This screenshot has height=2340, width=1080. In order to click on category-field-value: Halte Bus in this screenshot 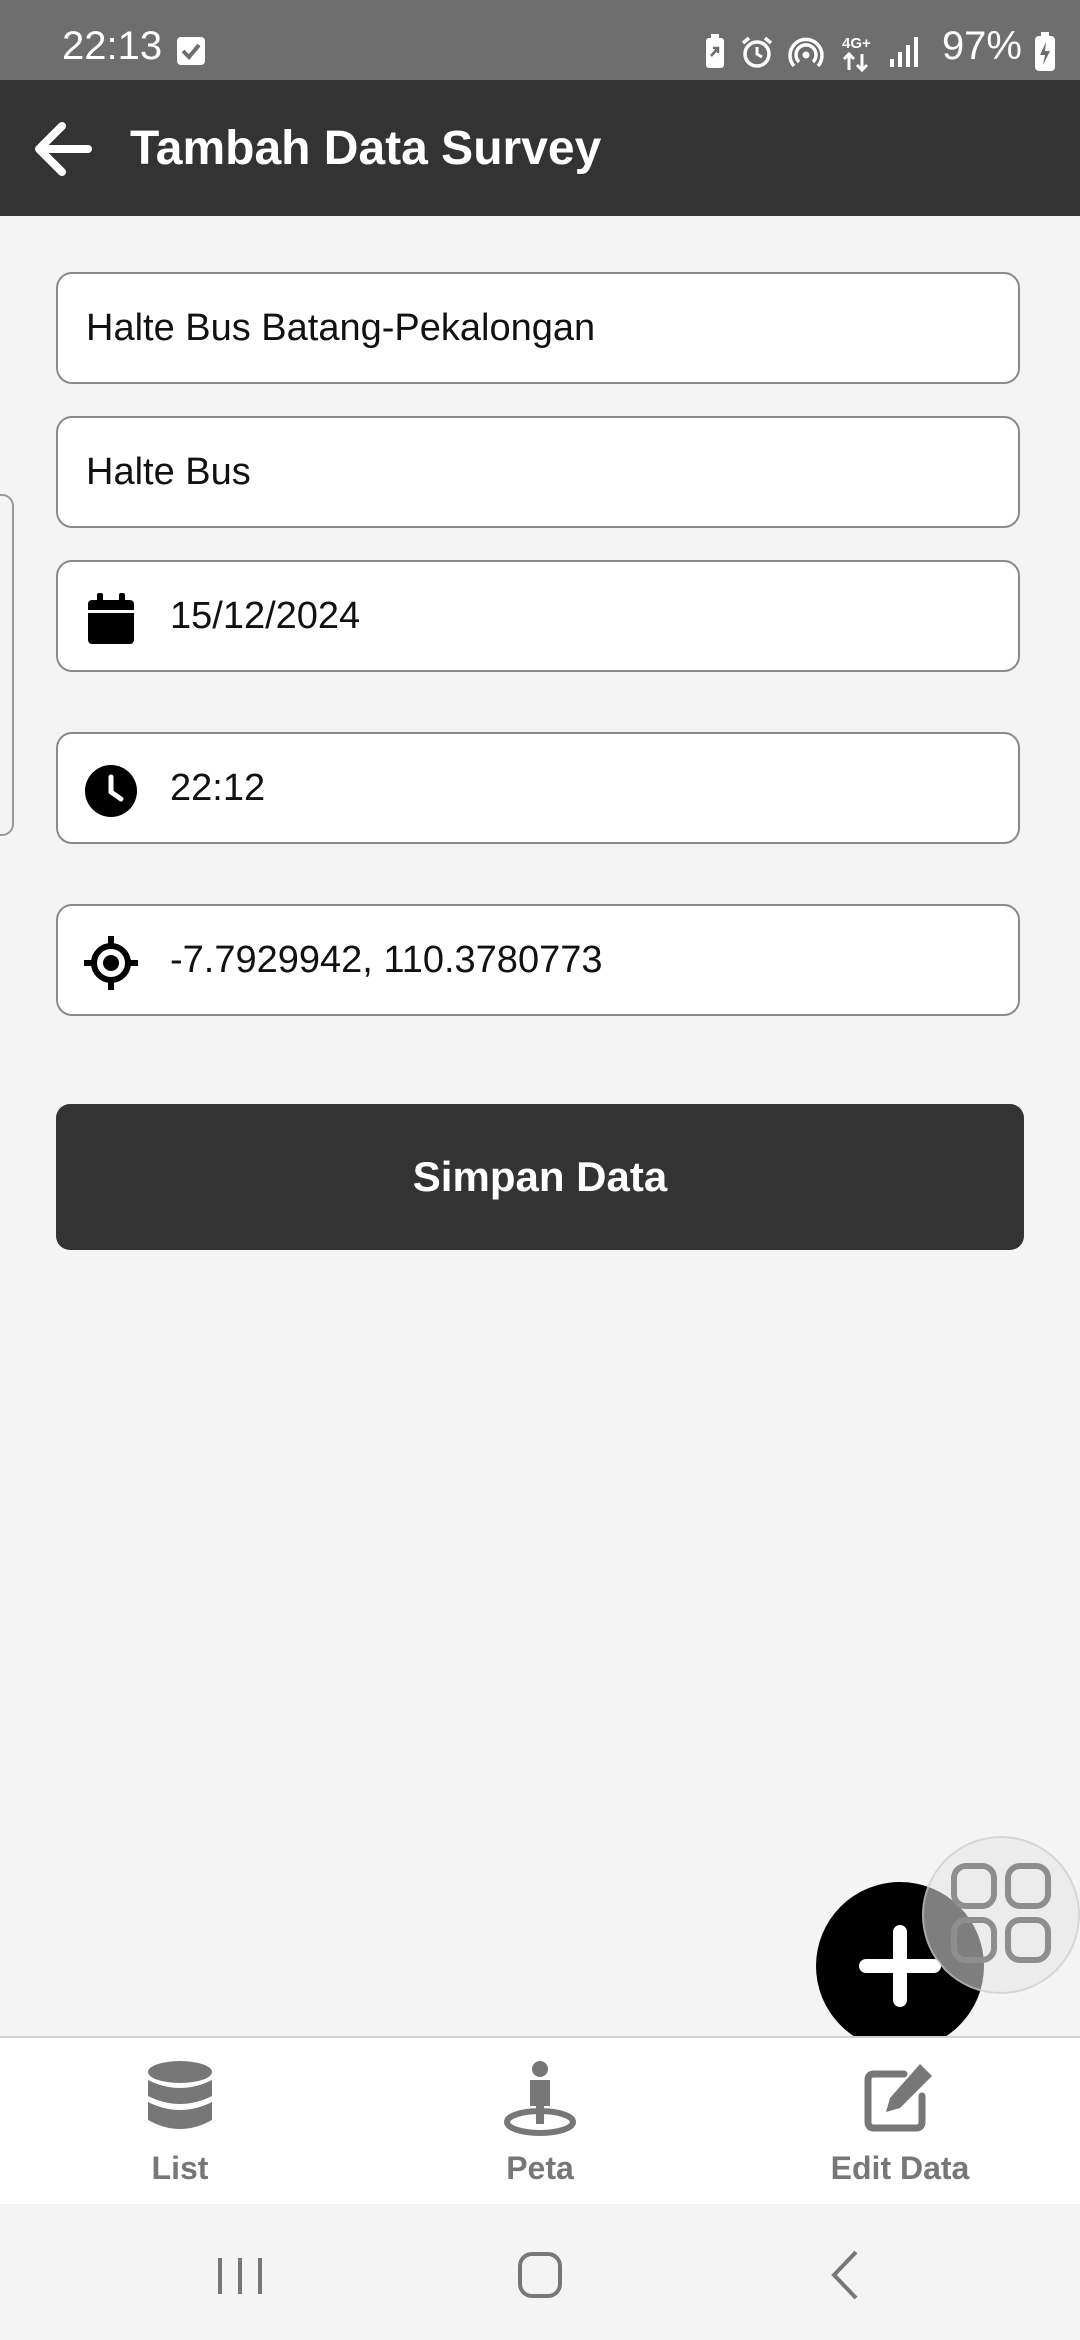, I will do `click(168, 472)`.